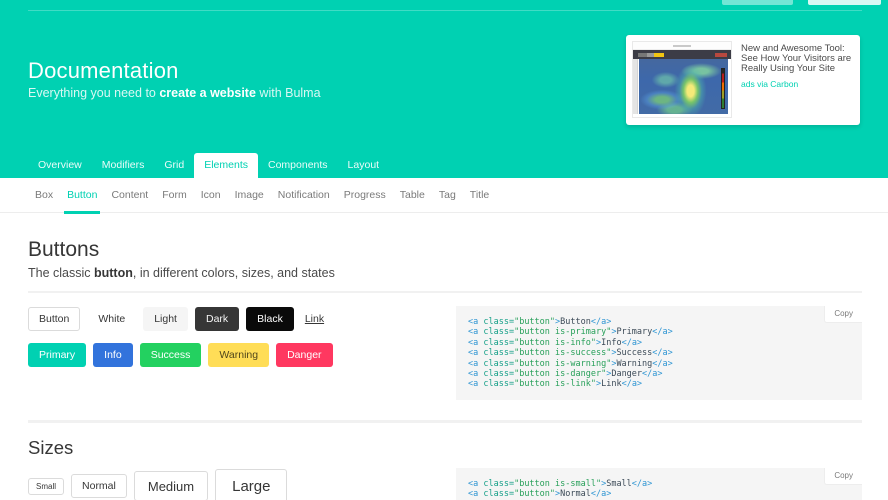 The height and width of the screenshot is (500, 888). What do you see at coordinates (723, 88) in the screenshot?
I see `ad-heat-scalebar` at bounding box center [723, 88].